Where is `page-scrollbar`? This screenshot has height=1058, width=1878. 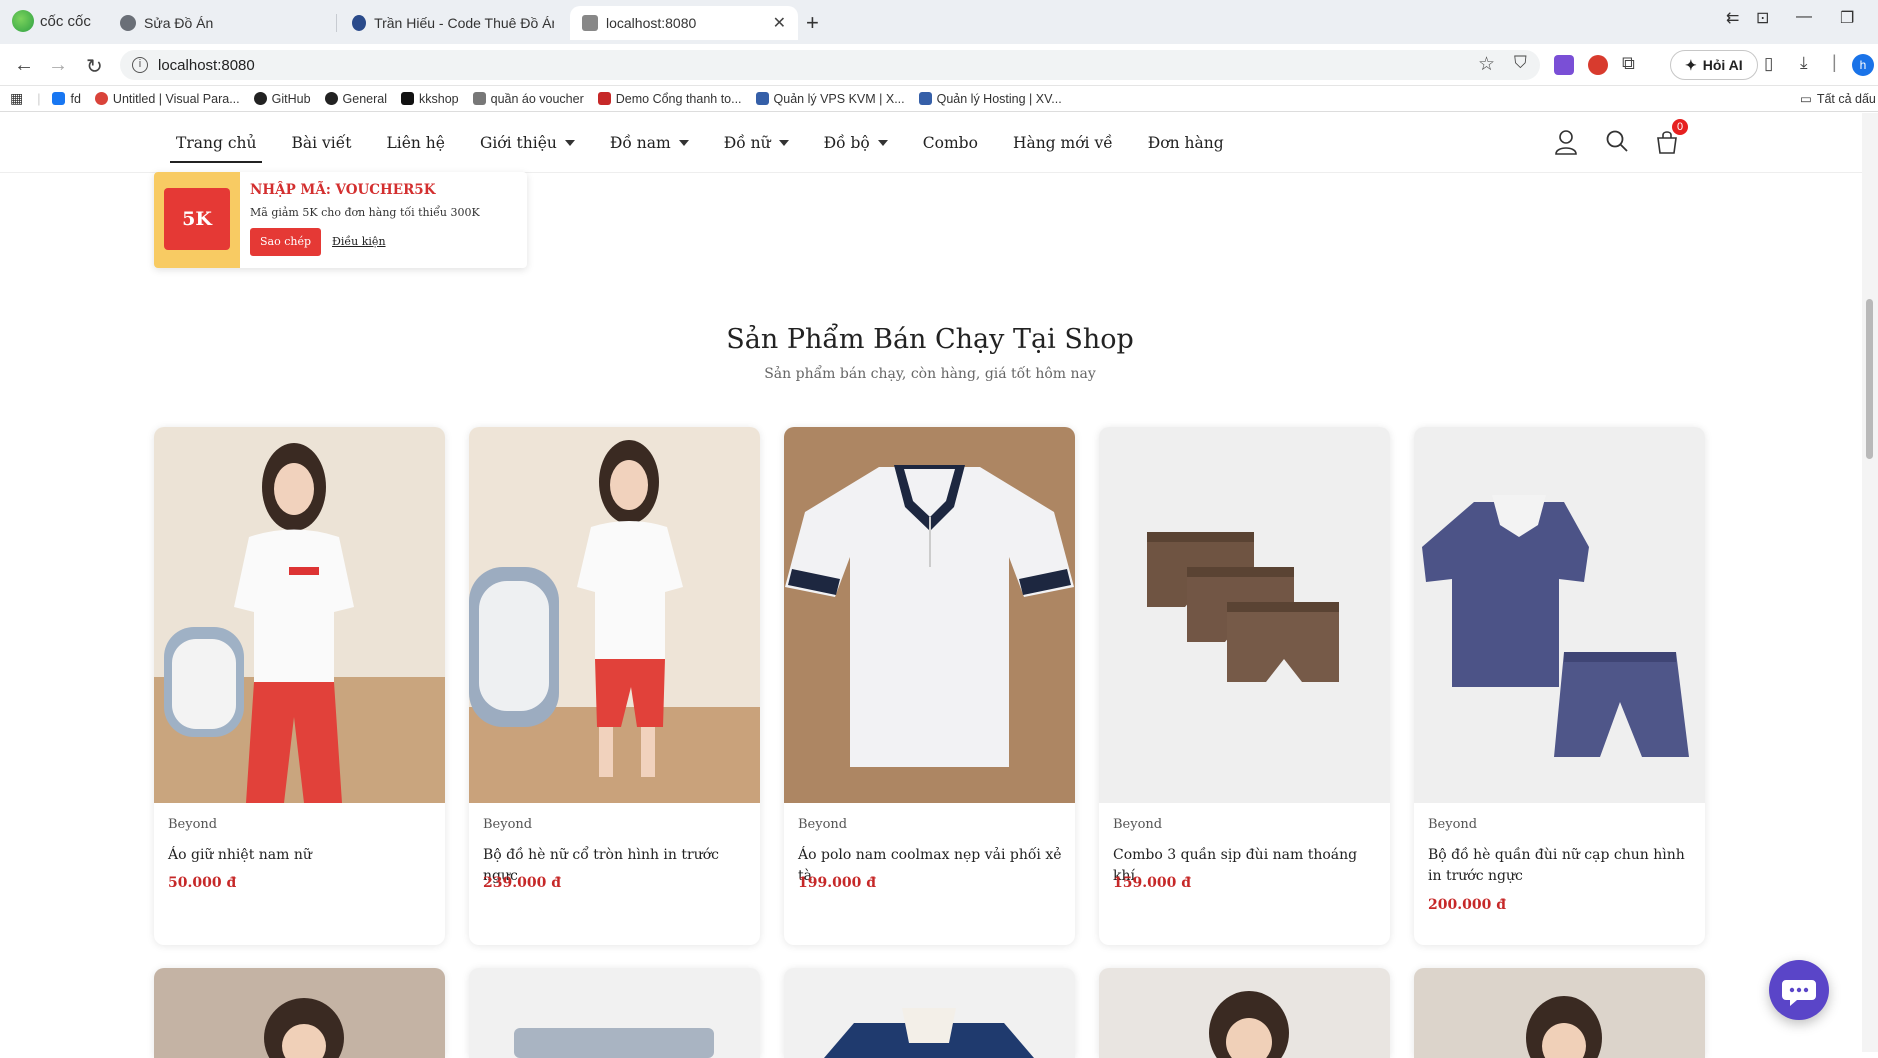 page-scrollbar is located at coordinates (1870, 582).